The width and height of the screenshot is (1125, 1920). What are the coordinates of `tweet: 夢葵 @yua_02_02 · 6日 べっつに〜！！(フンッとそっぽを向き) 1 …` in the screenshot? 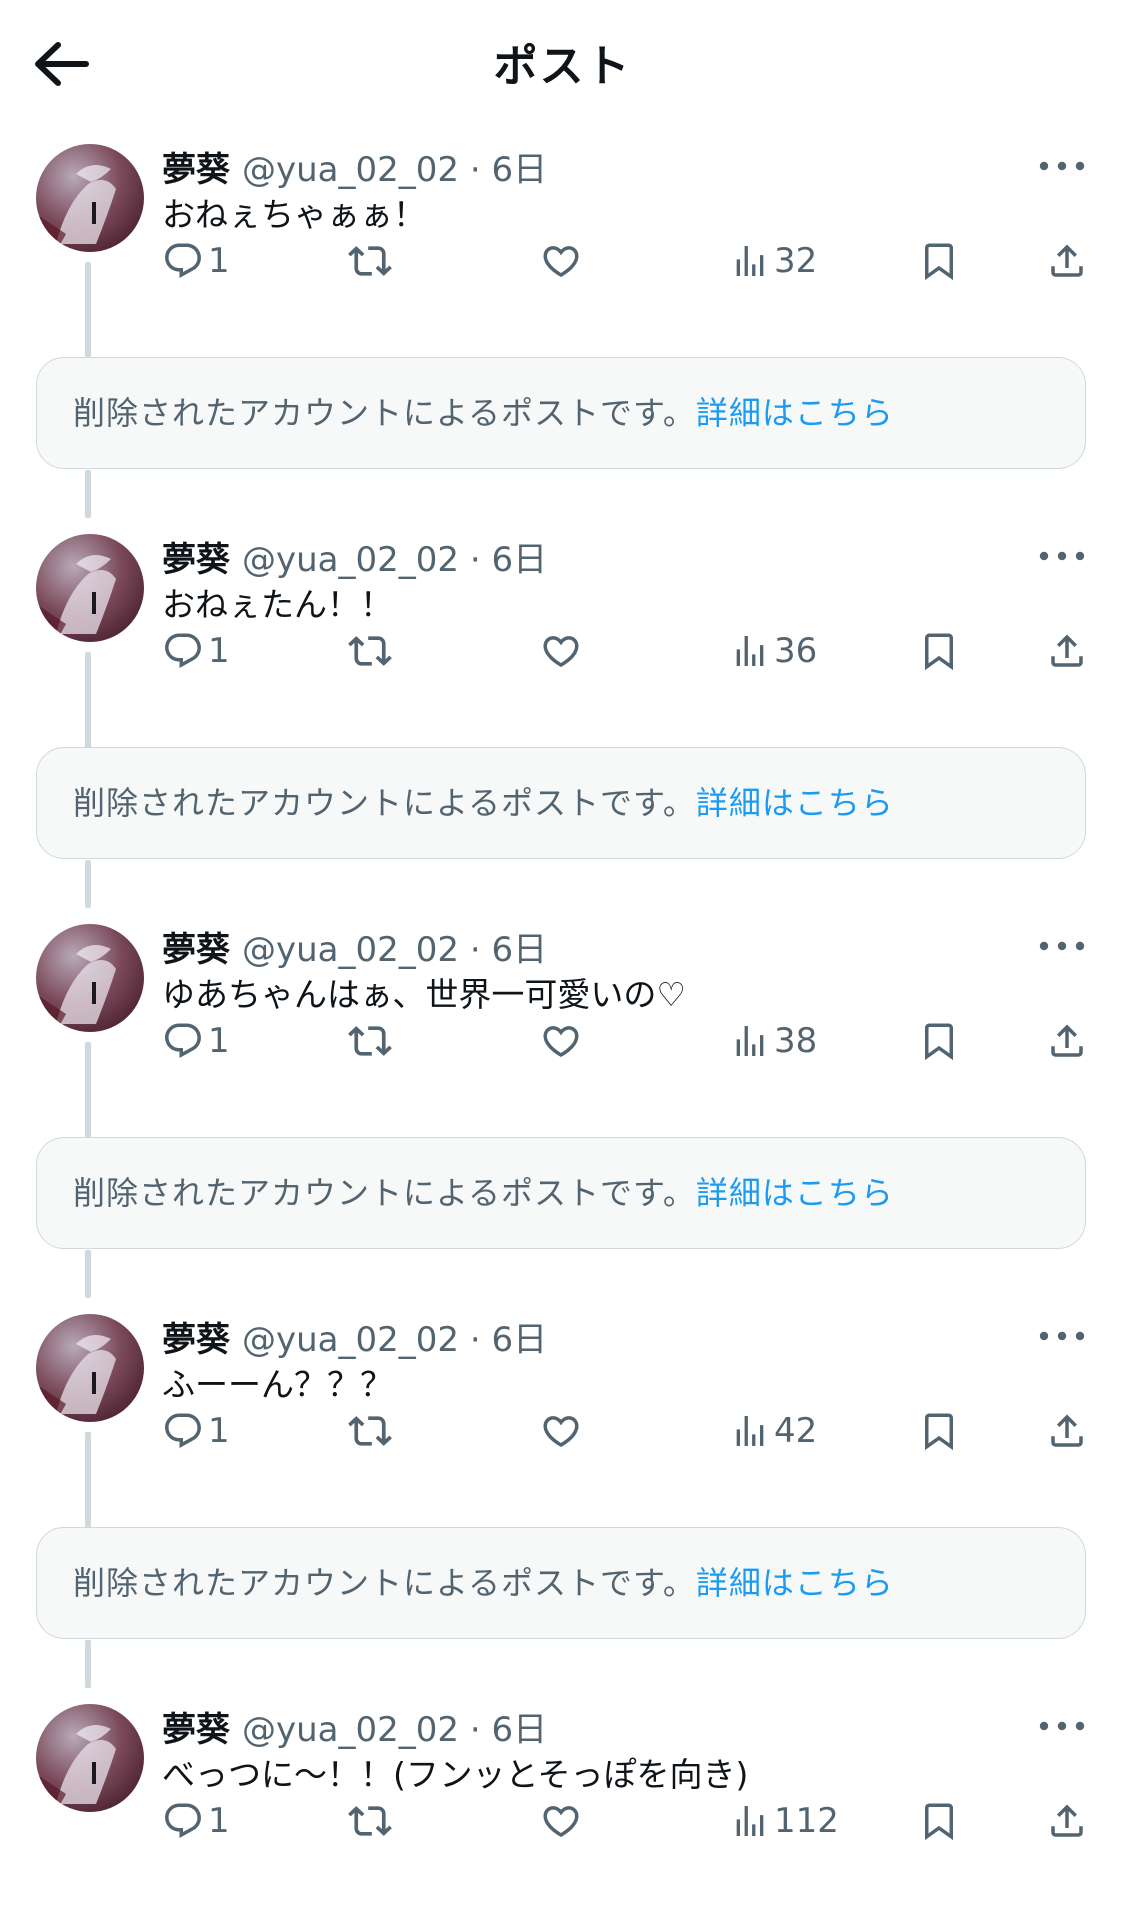 It's located at (562, 1805).